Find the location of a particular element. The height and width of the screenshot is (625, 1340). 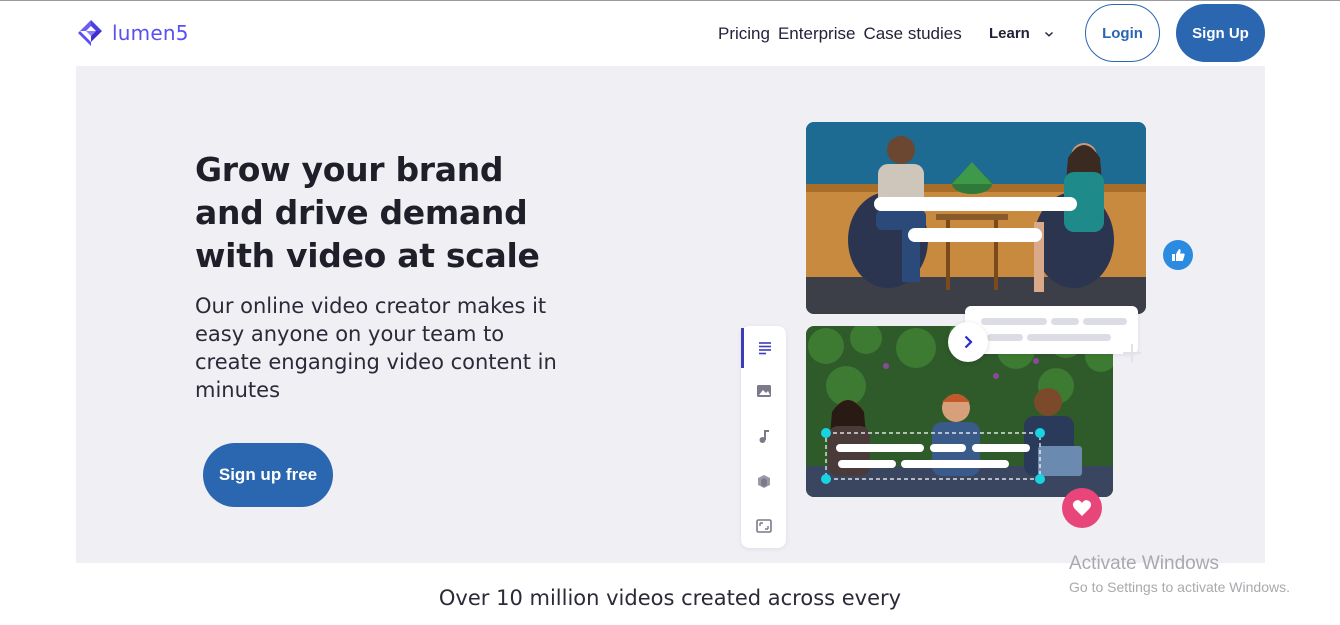

move-icon is located at coordinates (1132, 353).